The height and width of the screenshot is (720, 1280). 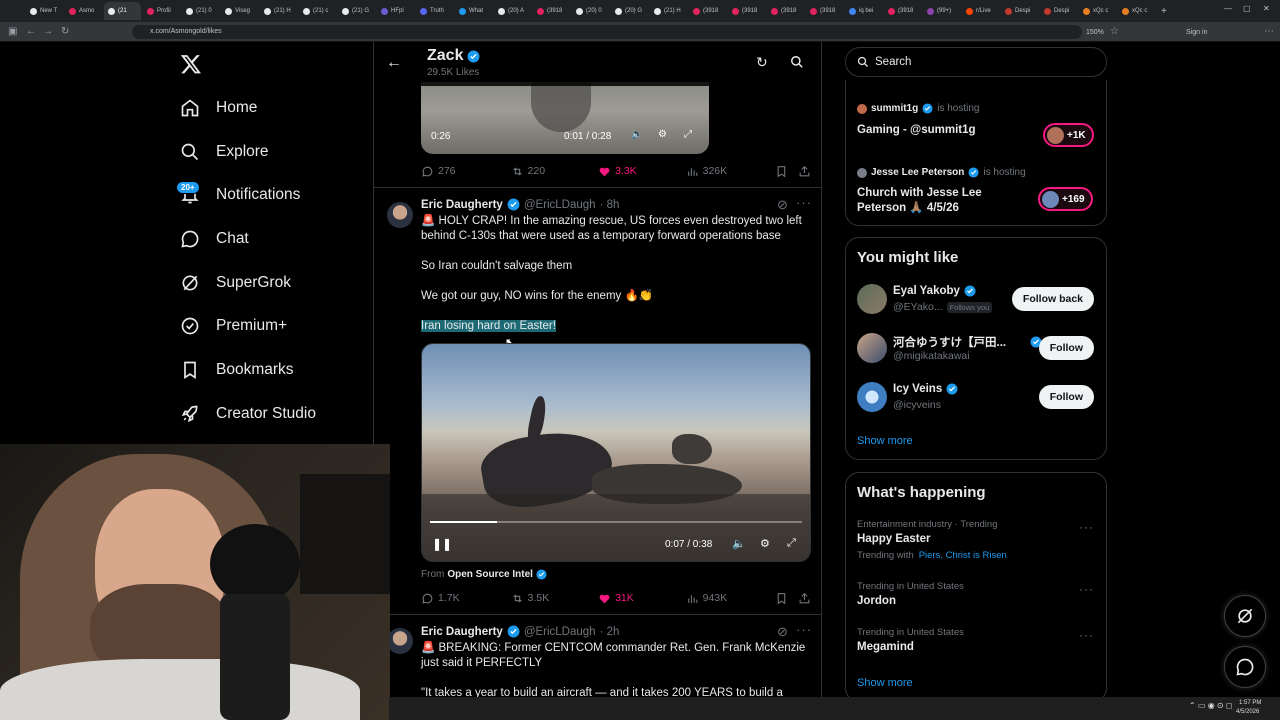 I want to click on star-icon: ☆, so click(x=1114, y=32).